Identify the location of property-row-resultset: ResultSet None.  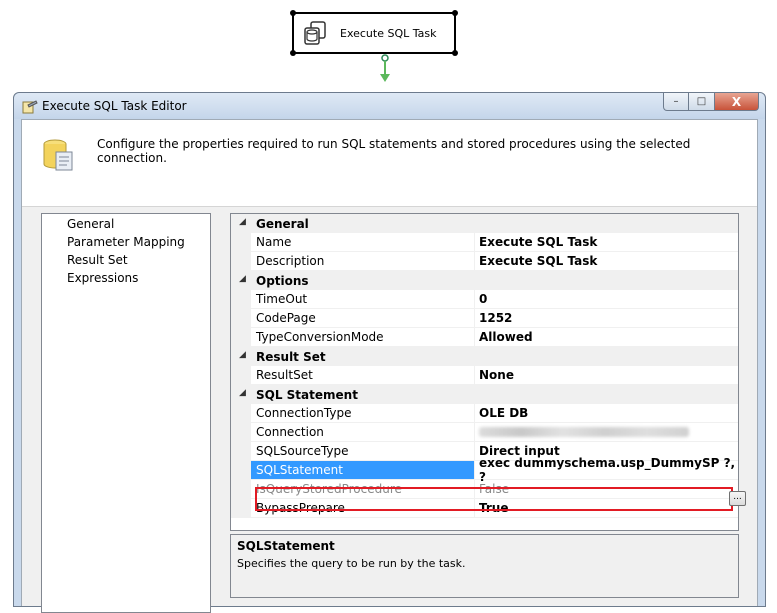
(484, 375).